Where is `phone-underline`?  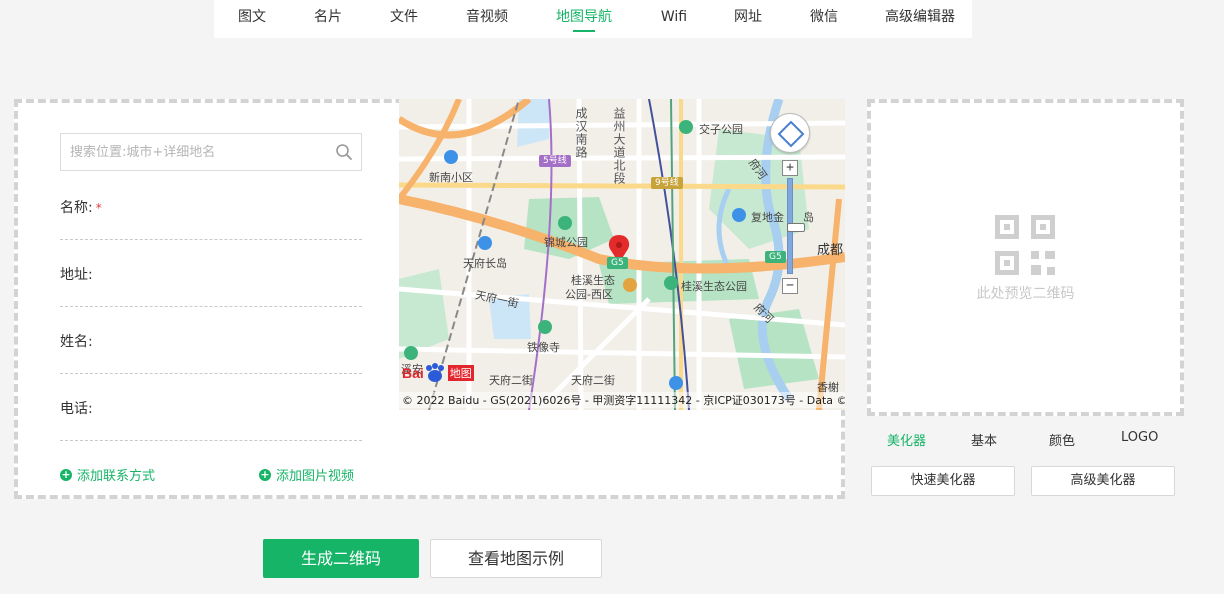
phone-underline is located at coordinates (211, 440).